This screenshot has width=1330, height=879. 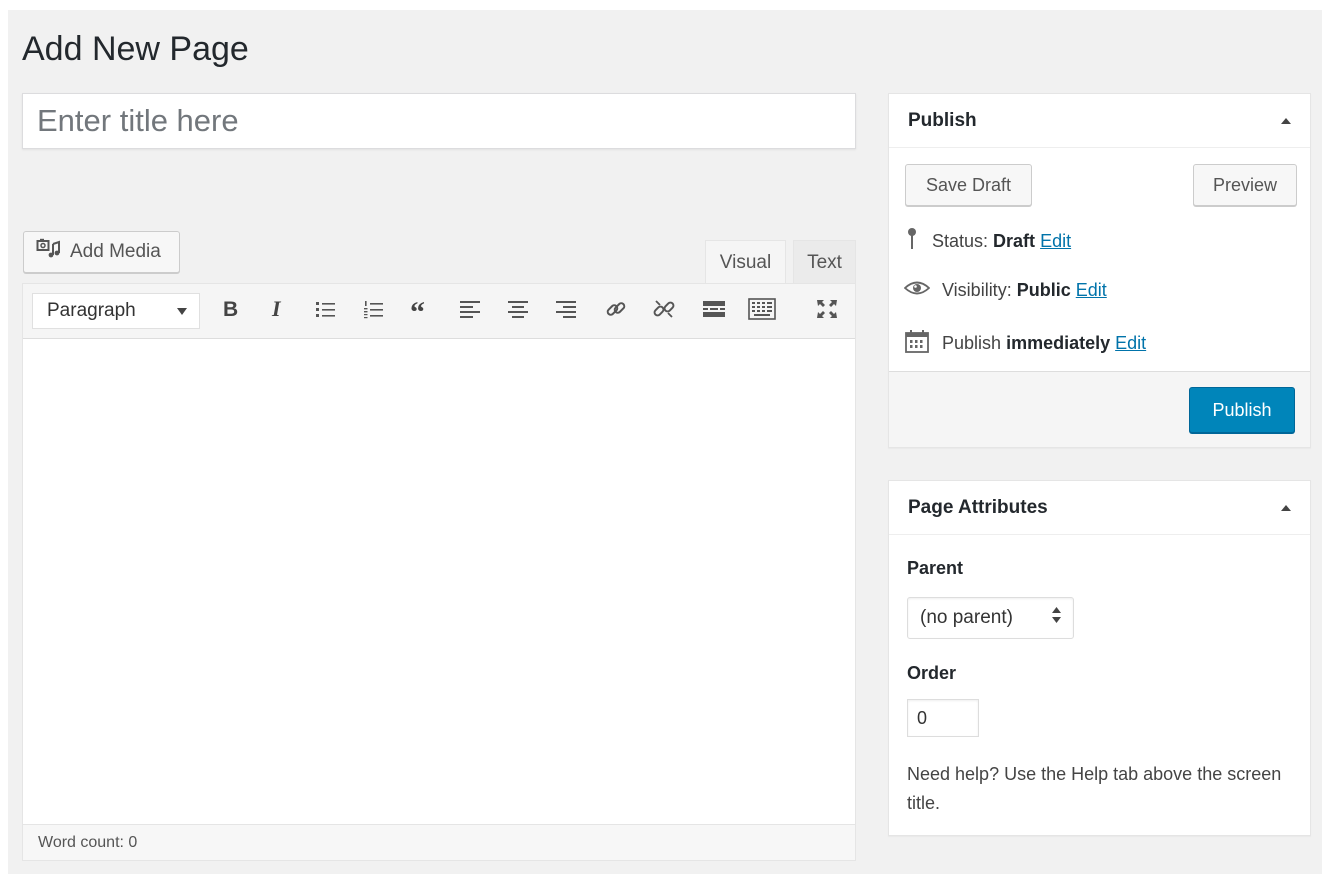 I want to click on bulleted-list-icon, so click(x=326, y=311).